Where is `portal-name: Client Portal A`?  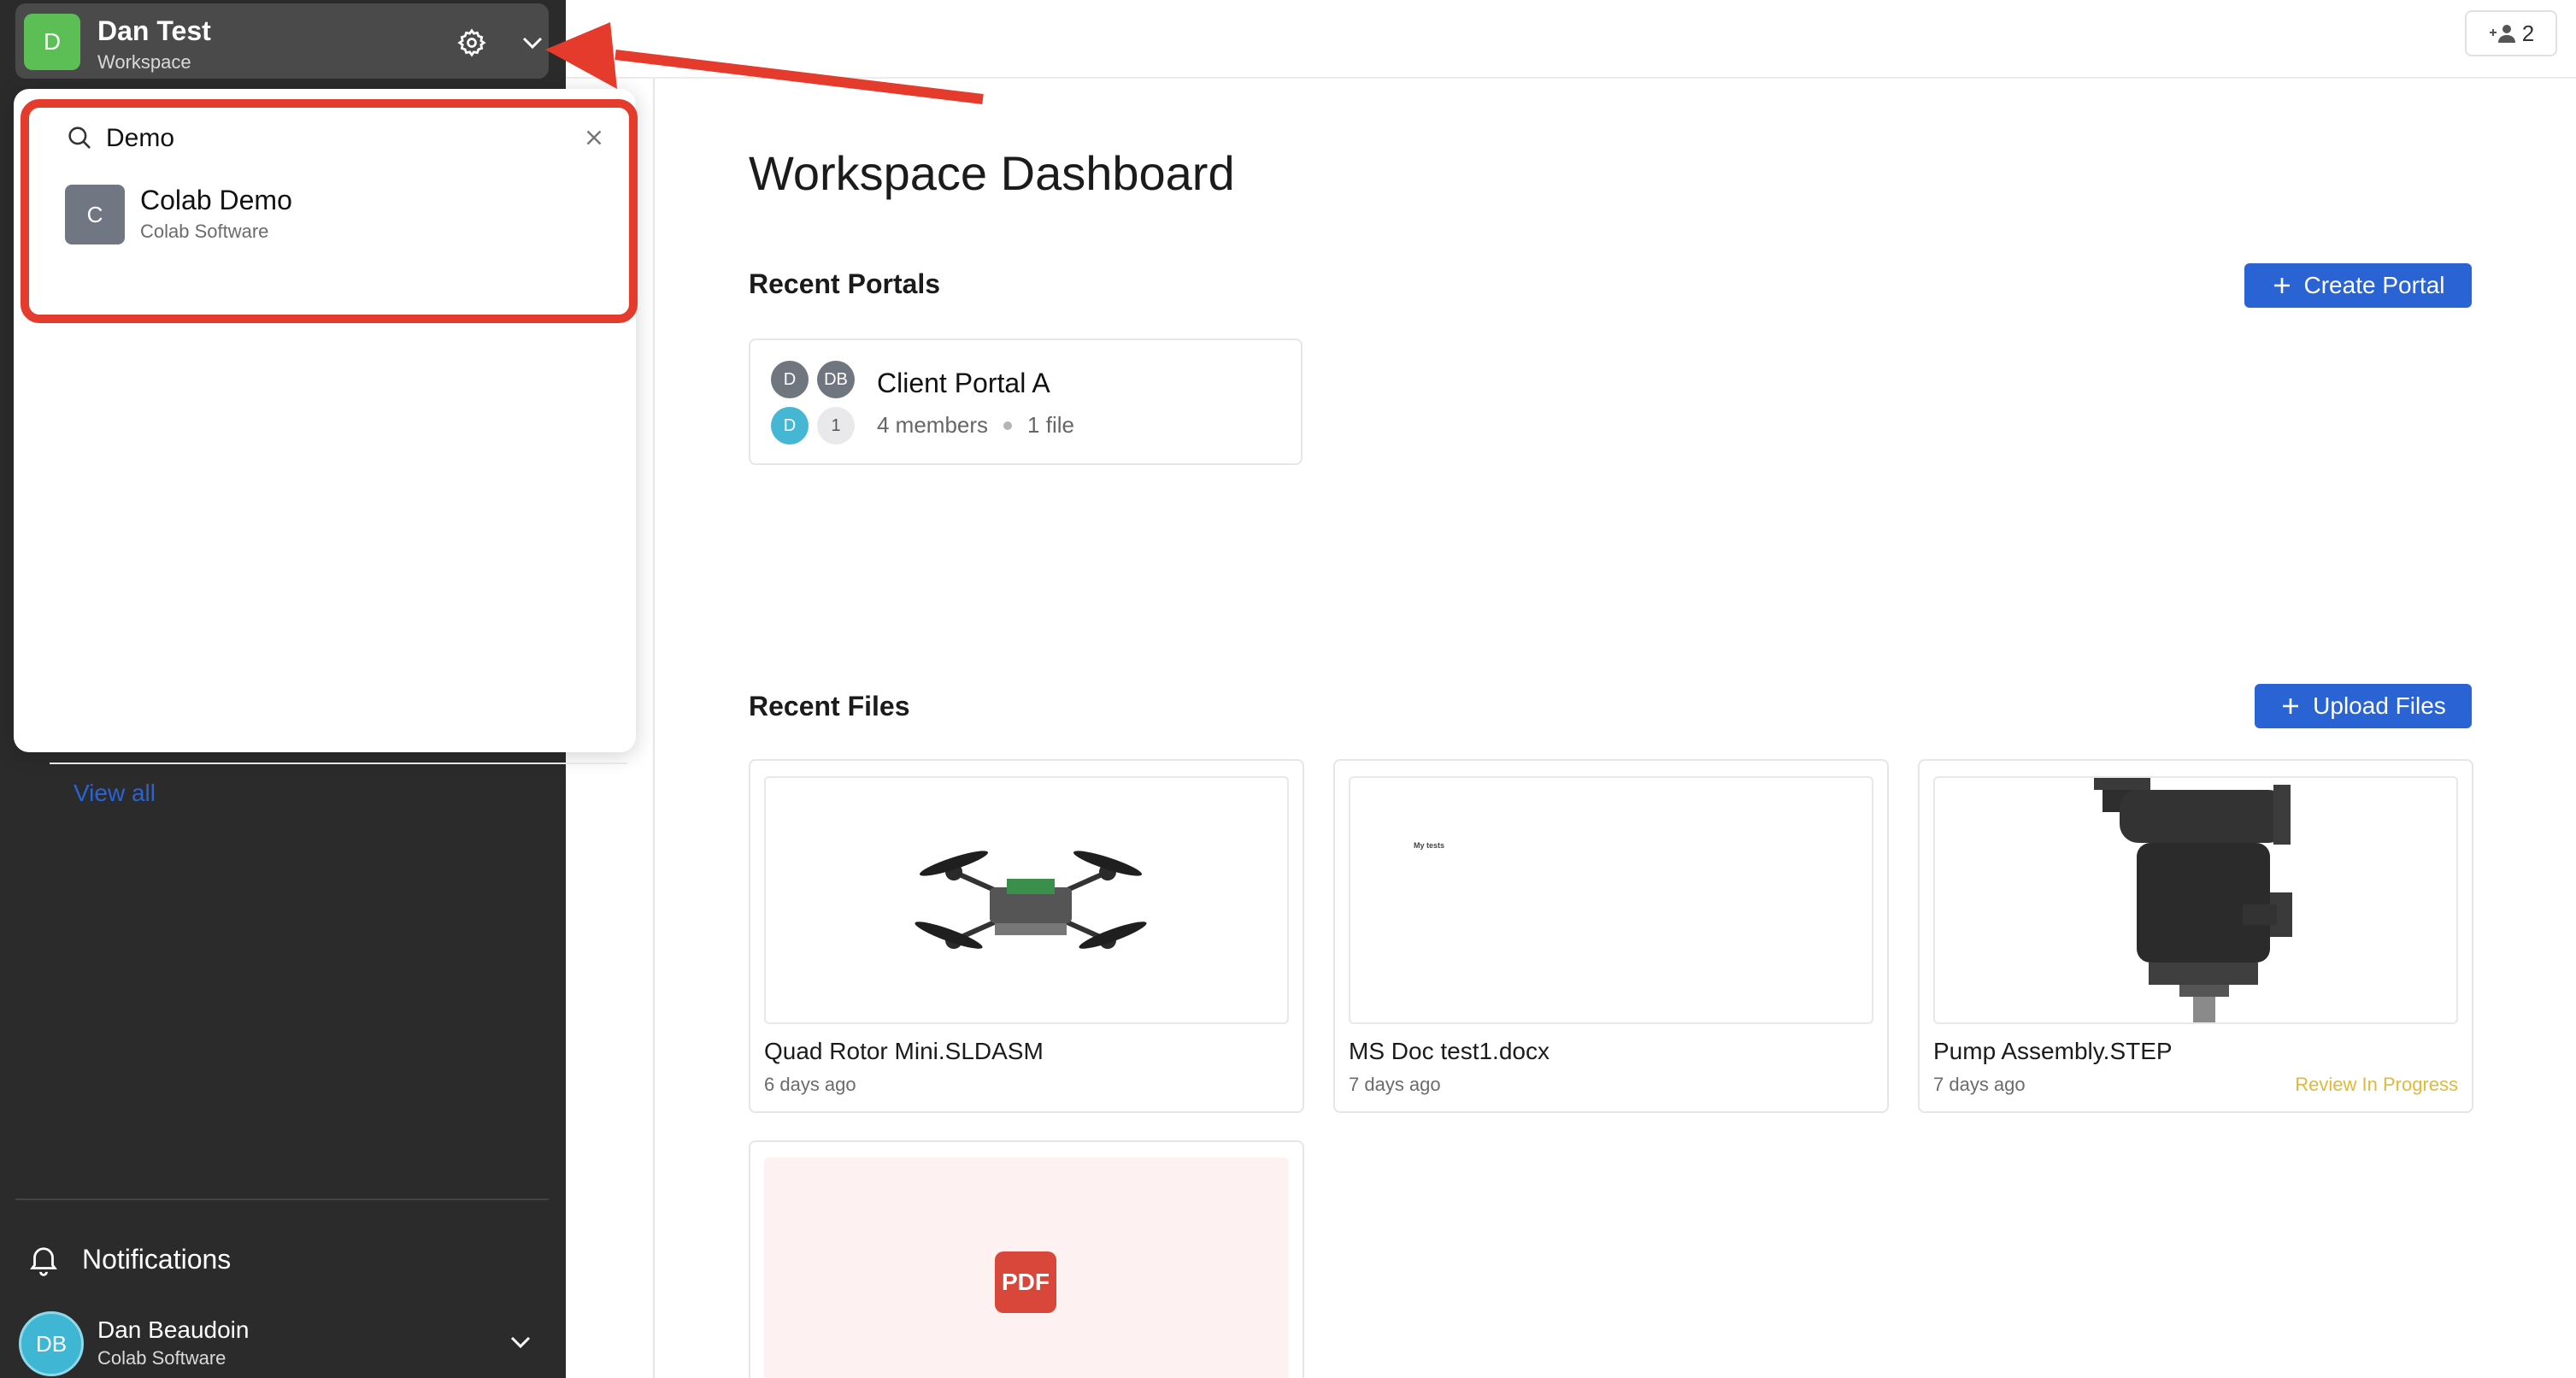 portal-name: Client Portal A is located at coordinates (963, 383).